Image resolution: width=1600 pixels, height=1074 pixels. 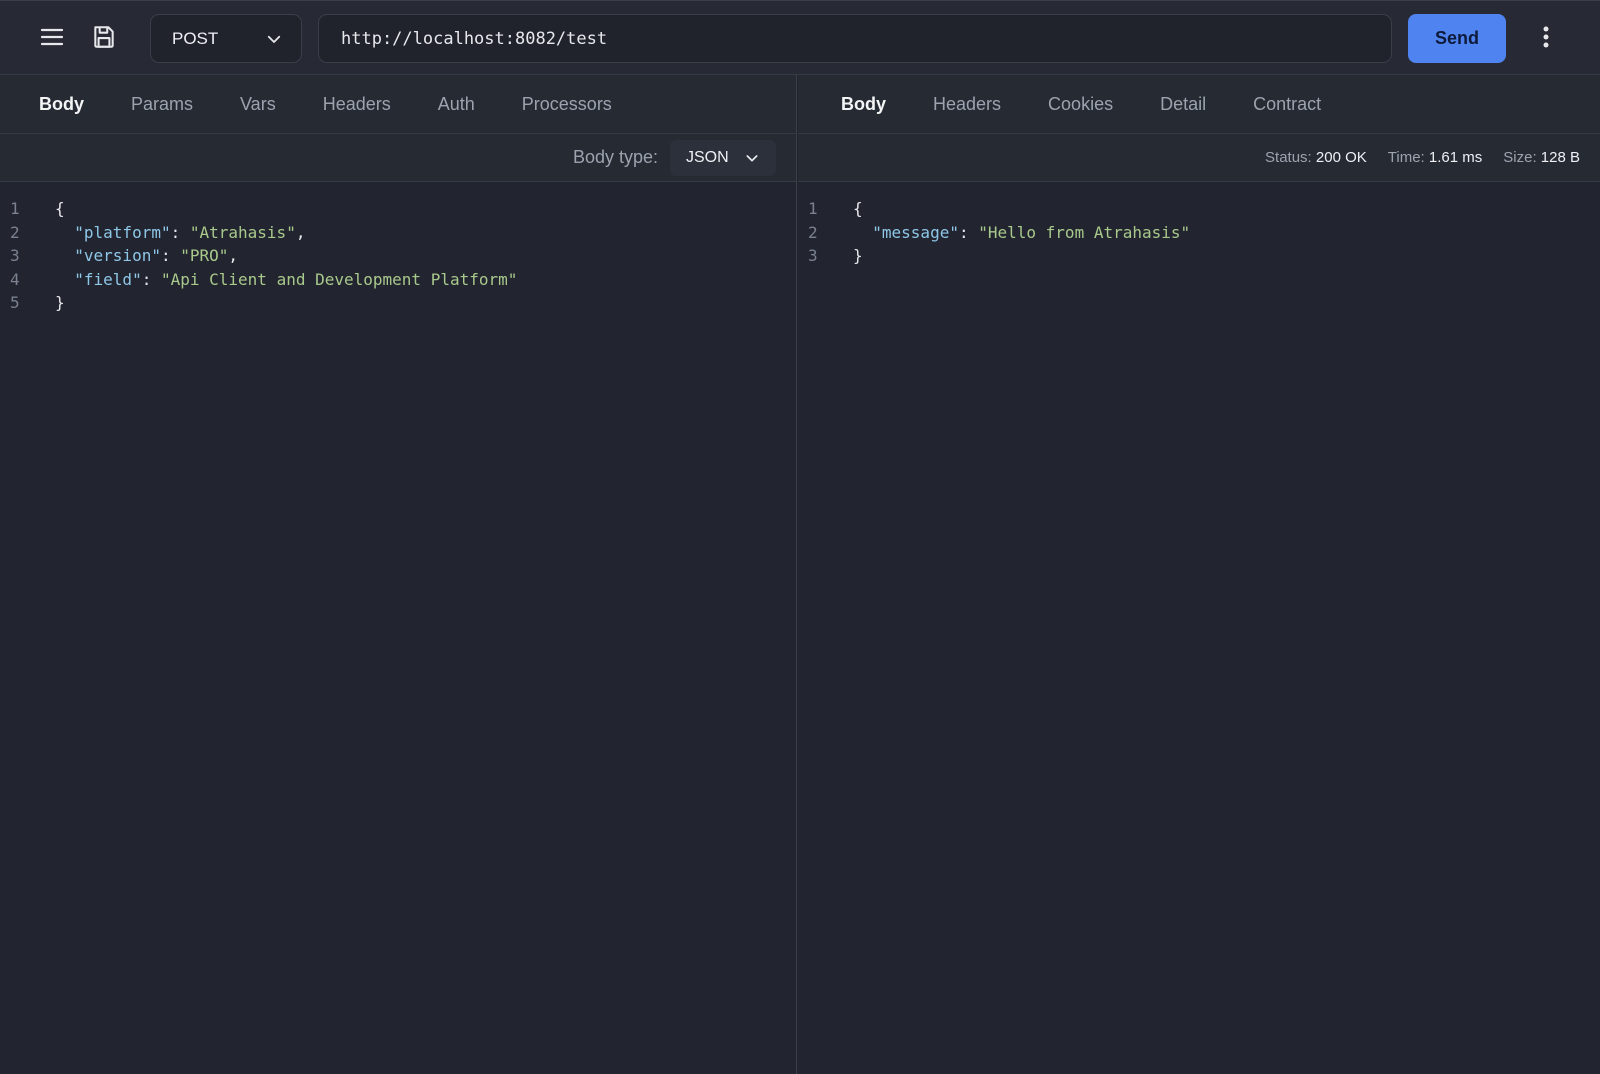 I want to click on save-icon, so click(x=104, y=37).